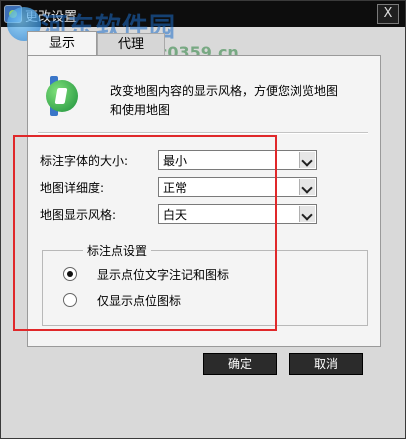  Describe the element at coordinates (203, 133) in the screenshot. I see `divider` at that location.